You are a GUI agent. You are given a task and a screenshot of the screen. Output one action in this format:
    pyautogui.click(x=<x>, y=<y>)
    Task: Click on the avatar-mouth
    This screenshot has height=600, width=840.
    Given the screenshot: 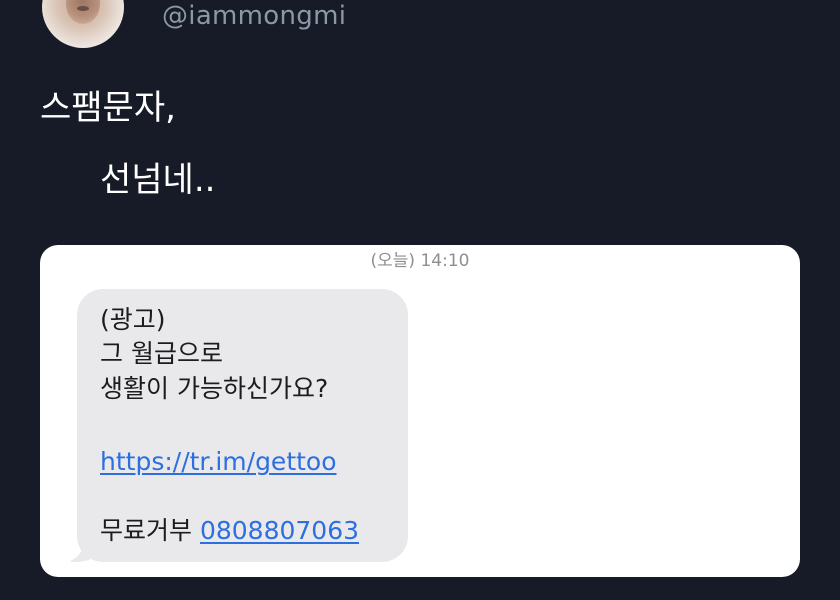 What is the action you would take?
    pyautogui.click(x=83, y=8)
    